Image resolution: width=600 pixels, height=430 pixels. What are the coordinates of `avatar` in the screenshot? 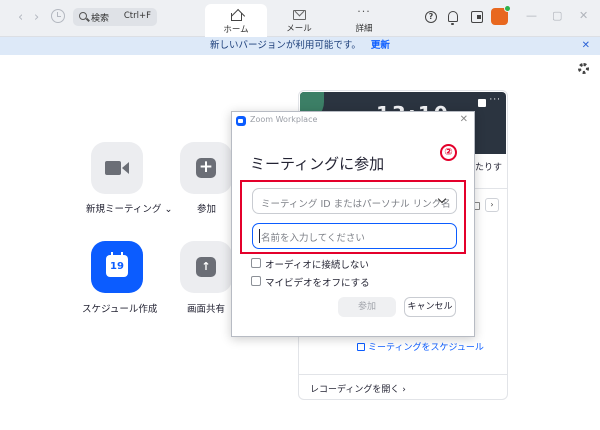 It's located at (501, 15).